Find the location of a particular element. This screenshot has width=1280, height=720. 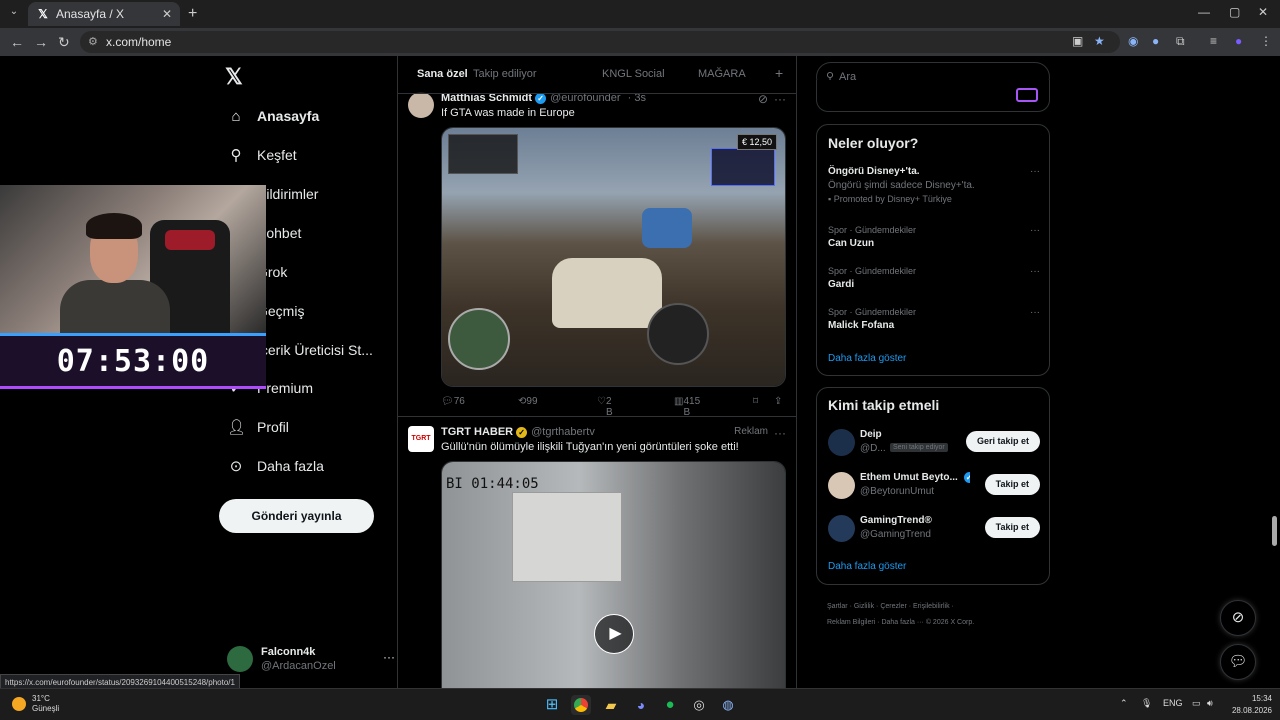

footer-link: Daha fazla ··· is located at coordinates (902, 622).